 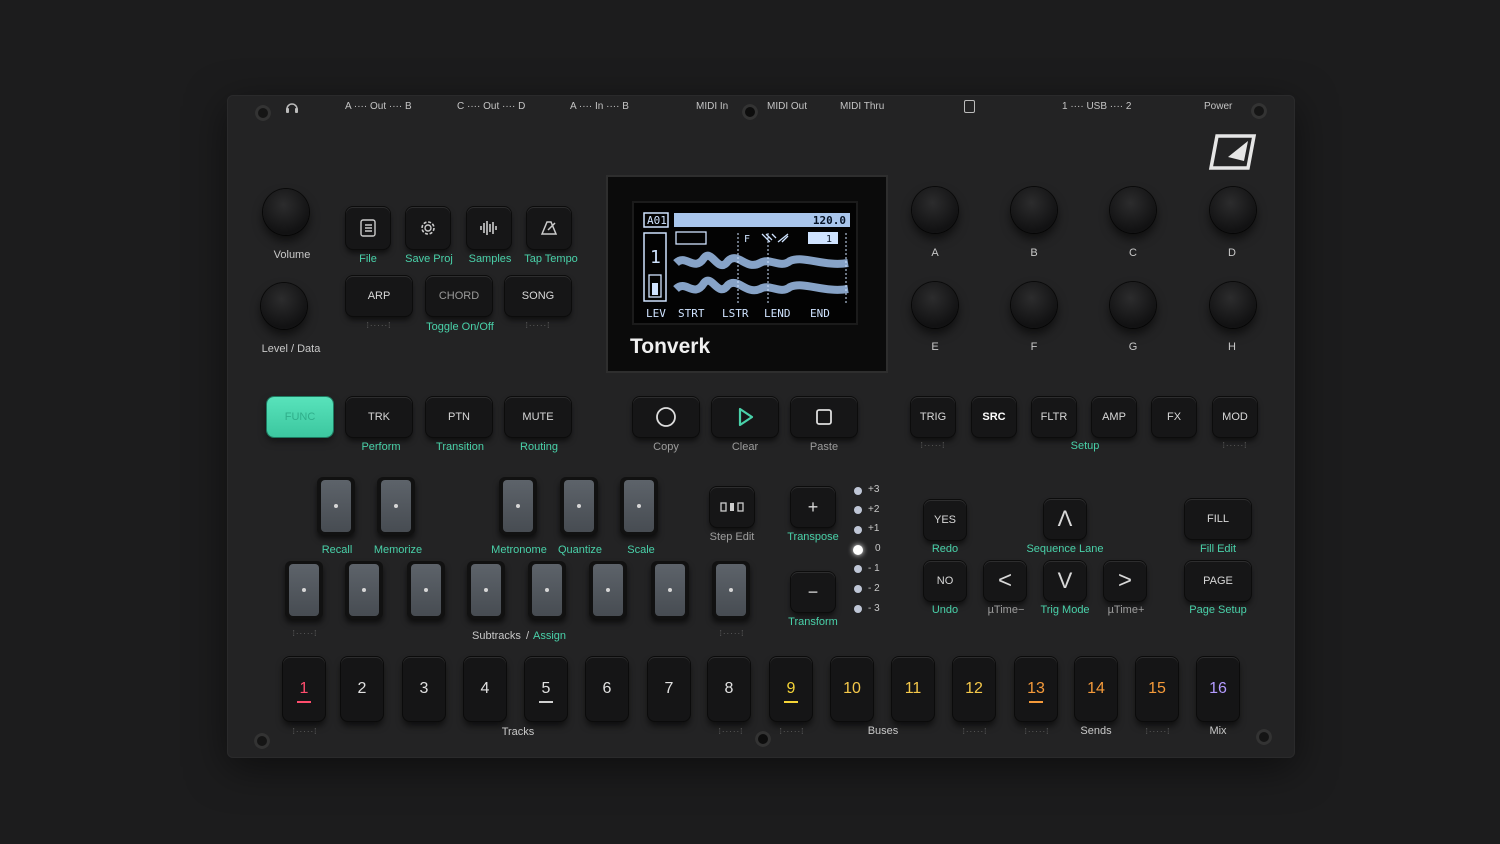 I want to click on octave-led-p2, so click(x=858, y=510).